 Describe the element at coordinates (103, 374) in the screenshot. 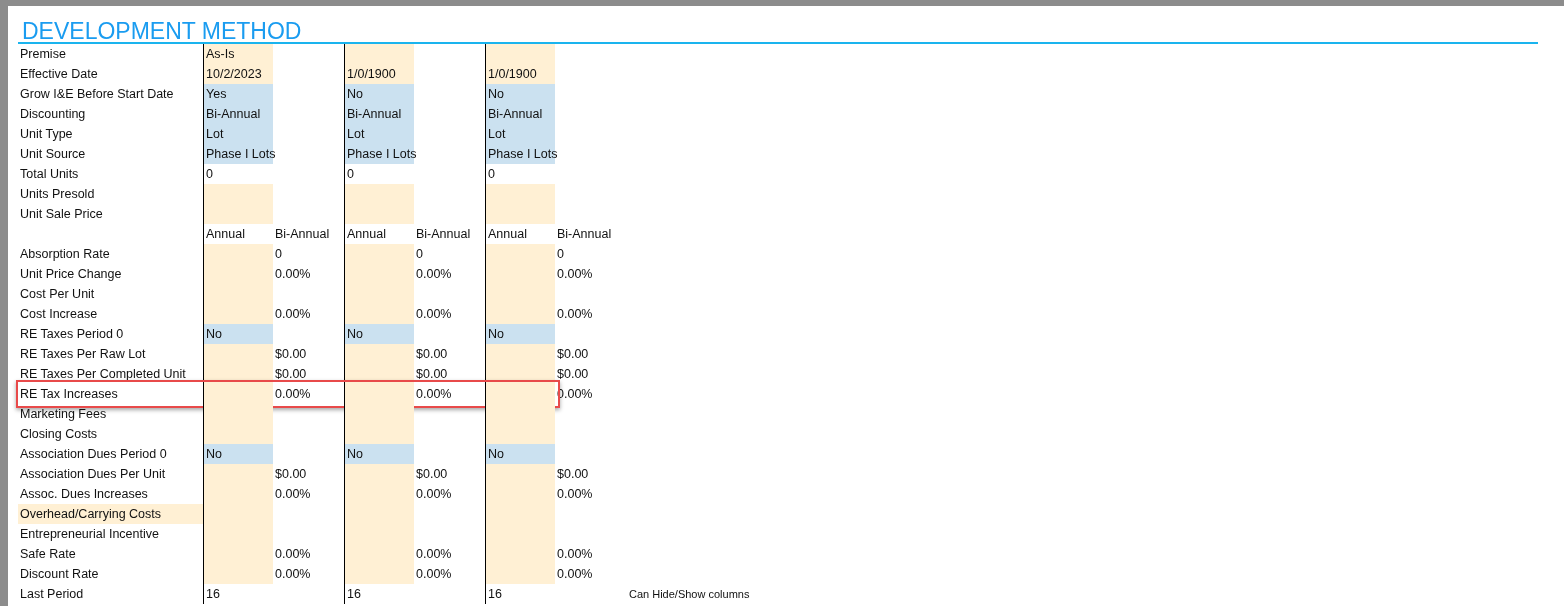

I see `row-label: RE Taxes Per Completed Unit` at that location.